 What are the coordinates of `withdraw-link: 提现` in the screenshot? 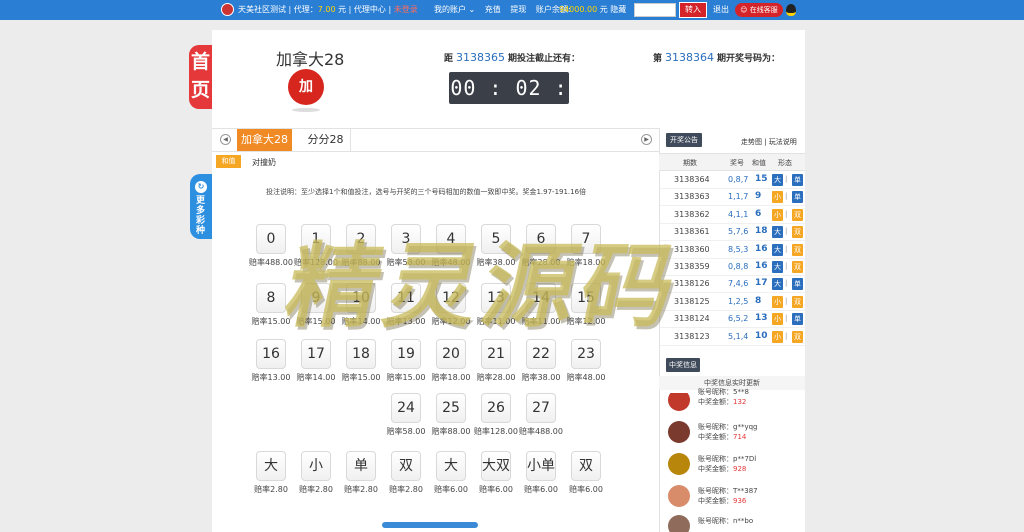 It's located at (518, 9).